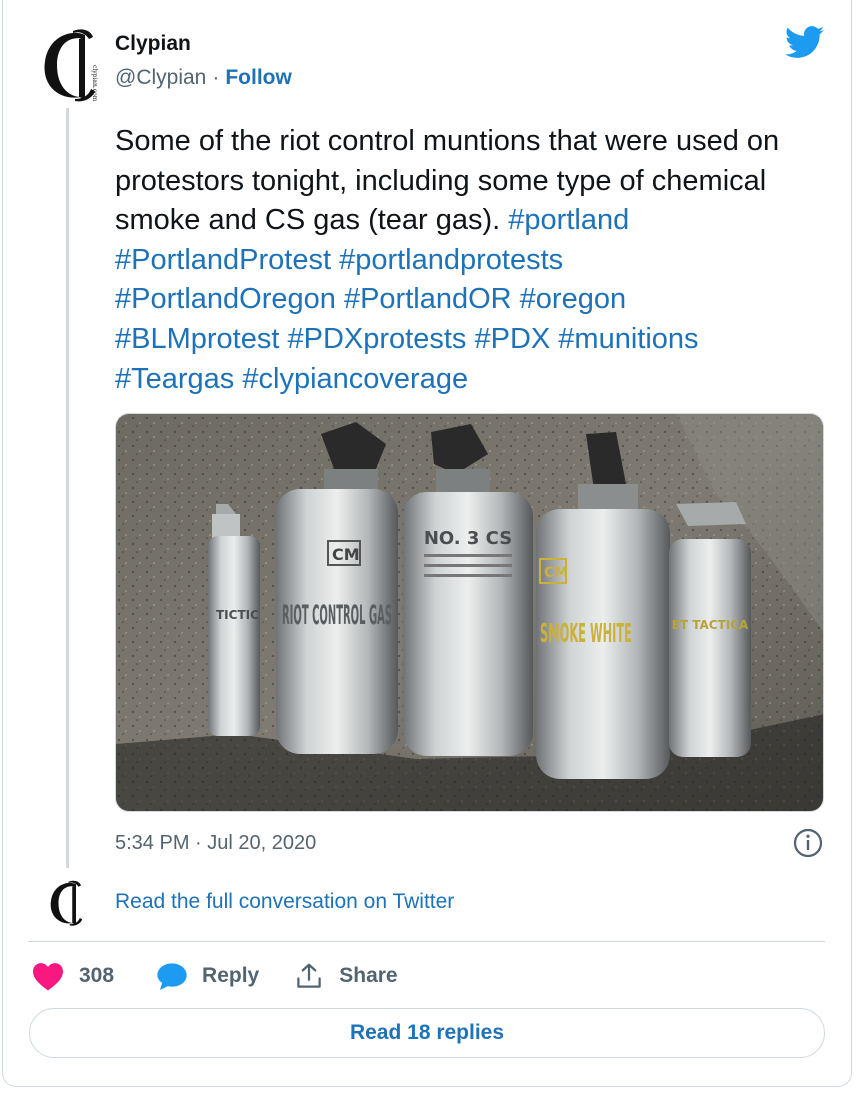 This screenshot has width=859, height=1094. What do you see at coordinates (309, 975) in the screenshot?
I see `share-upload-icon` at bounding box center [309, 975].